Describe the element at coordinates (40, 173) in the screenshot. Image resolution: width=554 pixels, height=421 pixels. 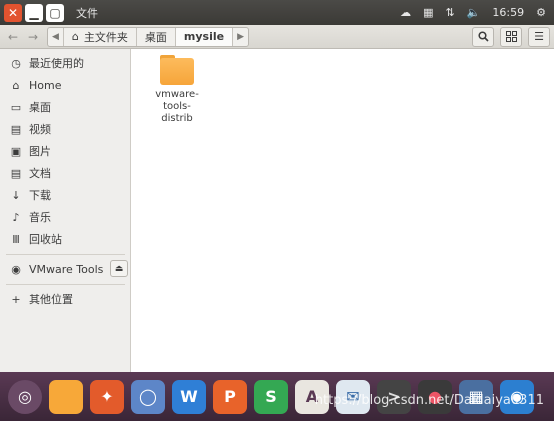
I see `sidebar-item-label: 文档` at that location.